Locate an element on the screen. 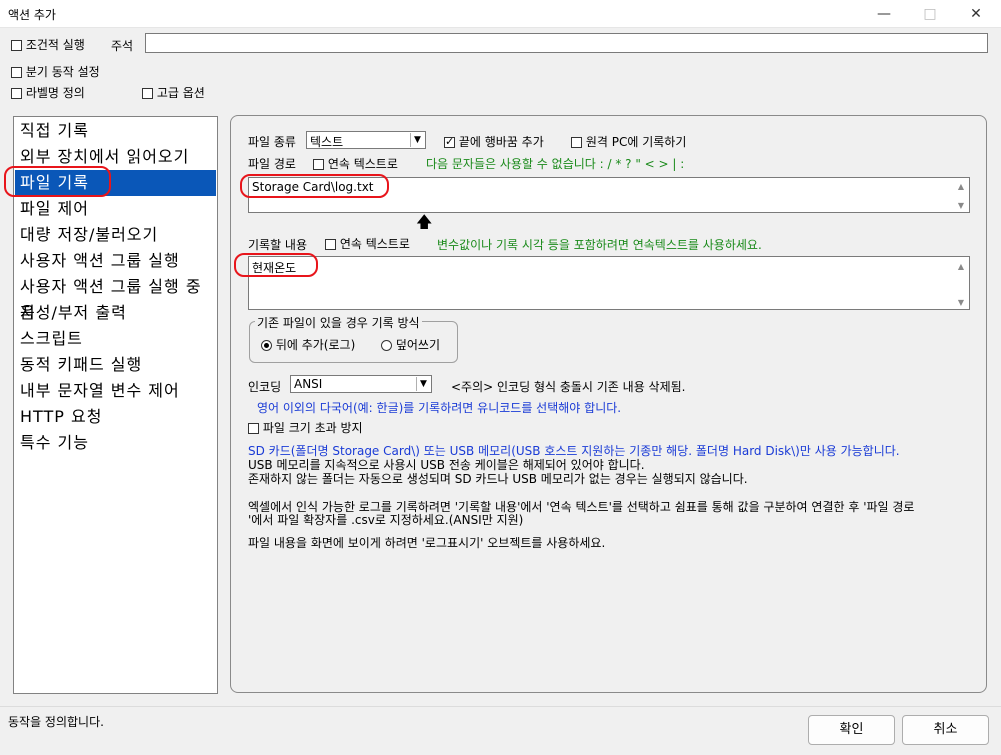 The image size is (1001, 755). sidebar-item-special-function: 특수 기능 is located at coordinates (115, 443).